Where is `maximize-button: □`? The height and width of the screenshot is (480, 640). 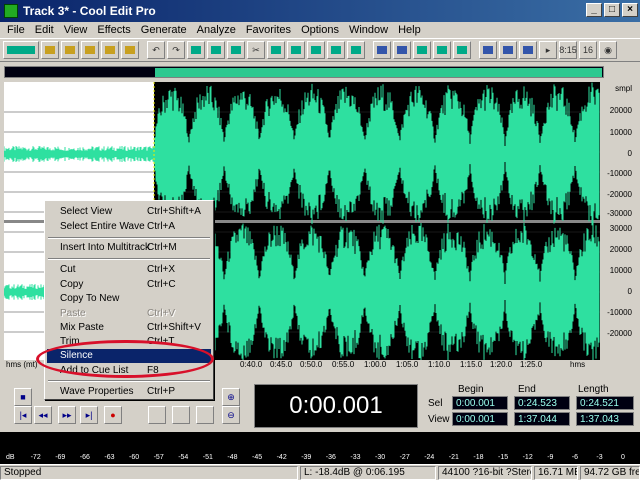 maximize-button: □ is located at coordinates (612, 10).